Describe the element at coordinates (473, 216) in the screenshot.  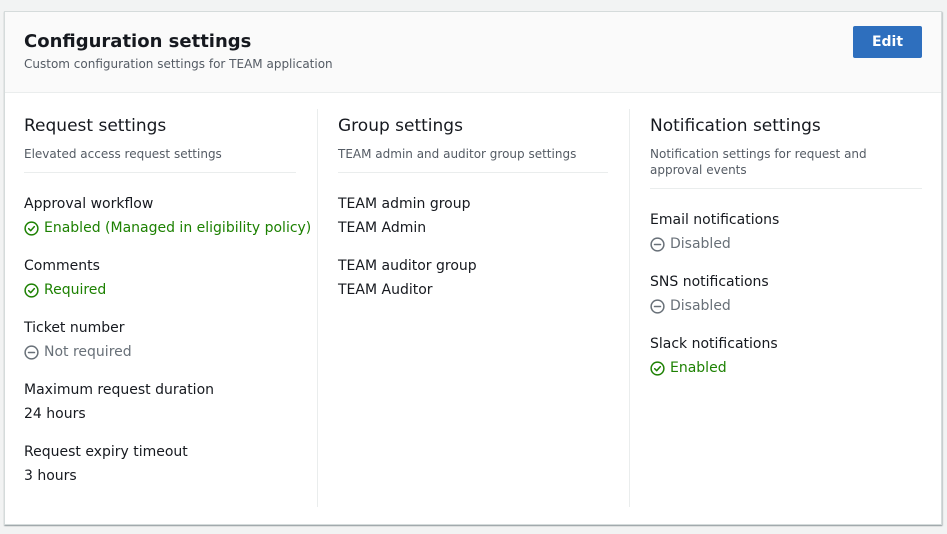
I see `team-admin-group-field: TEAM admin group TEAM Admin` at that location.